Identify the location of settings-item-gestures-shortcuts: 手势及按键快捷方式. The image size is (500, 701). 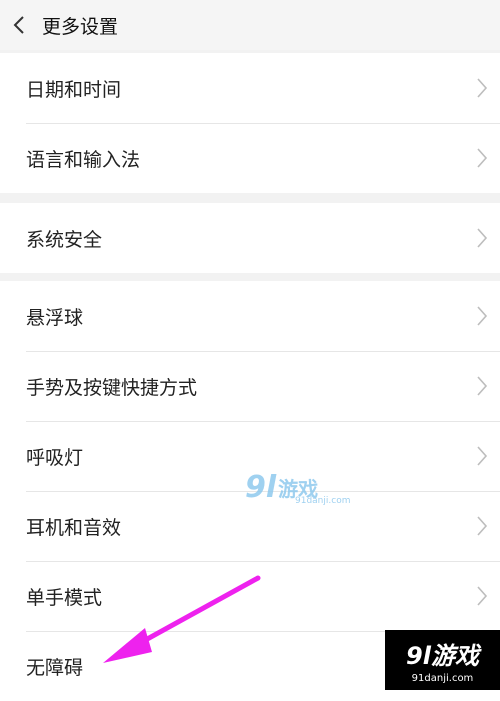
(250, 386).